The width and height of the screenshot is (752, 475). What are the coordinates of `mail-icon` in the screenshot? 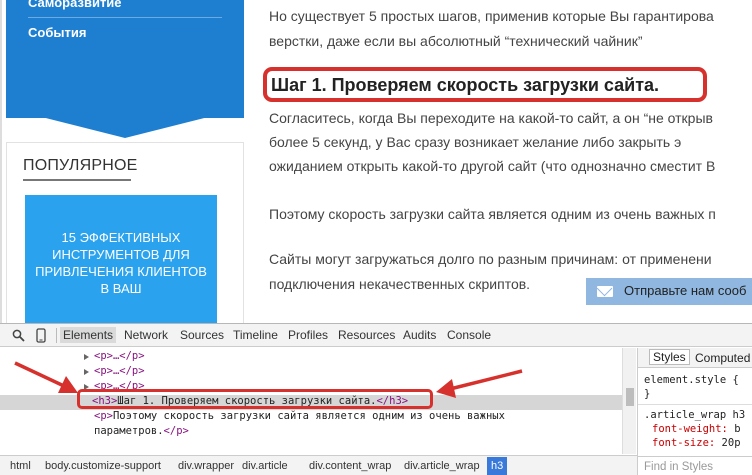 It's located at (605, 291).